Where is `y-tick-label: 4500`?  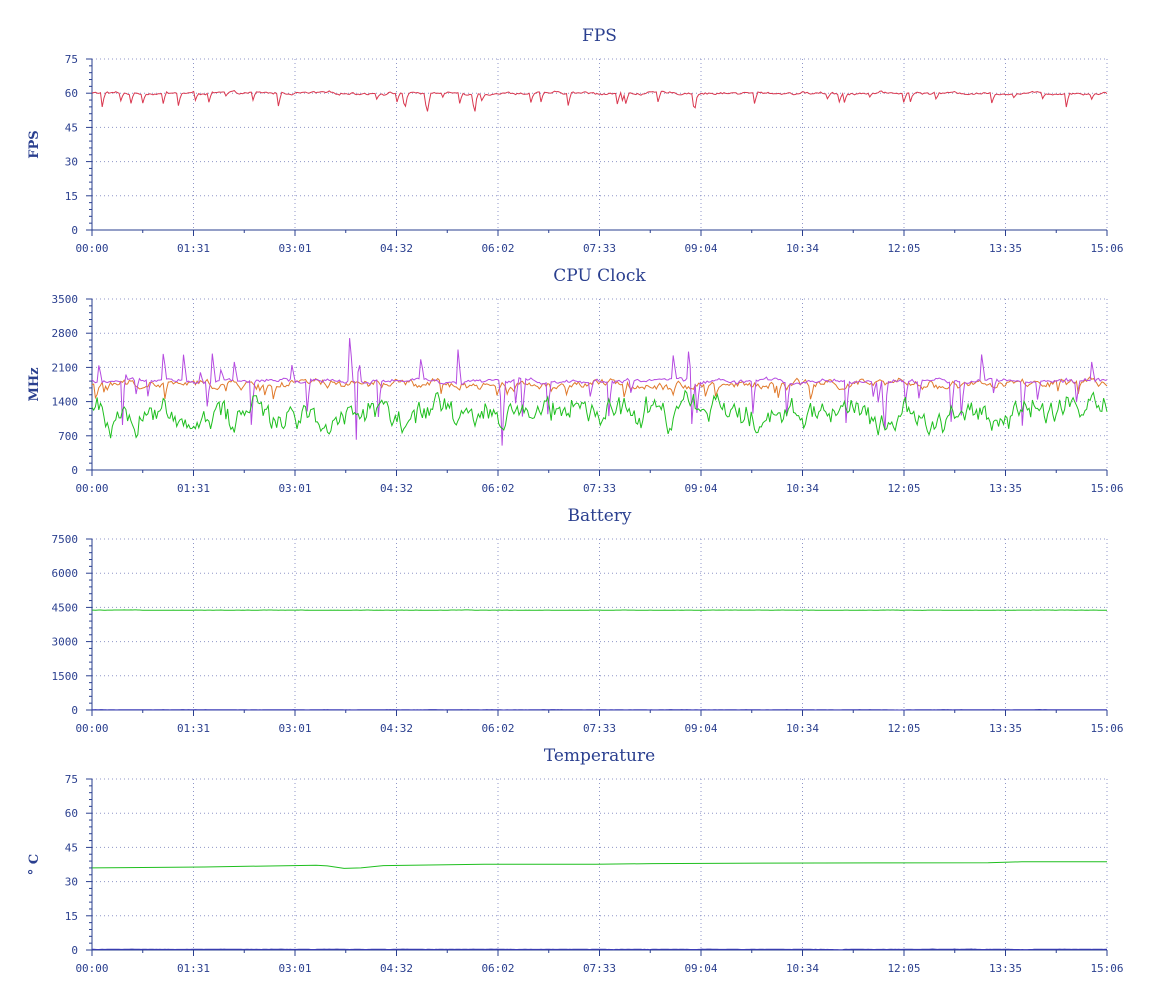
y-tick-label: 4500 is located at coordinates (65, 607).